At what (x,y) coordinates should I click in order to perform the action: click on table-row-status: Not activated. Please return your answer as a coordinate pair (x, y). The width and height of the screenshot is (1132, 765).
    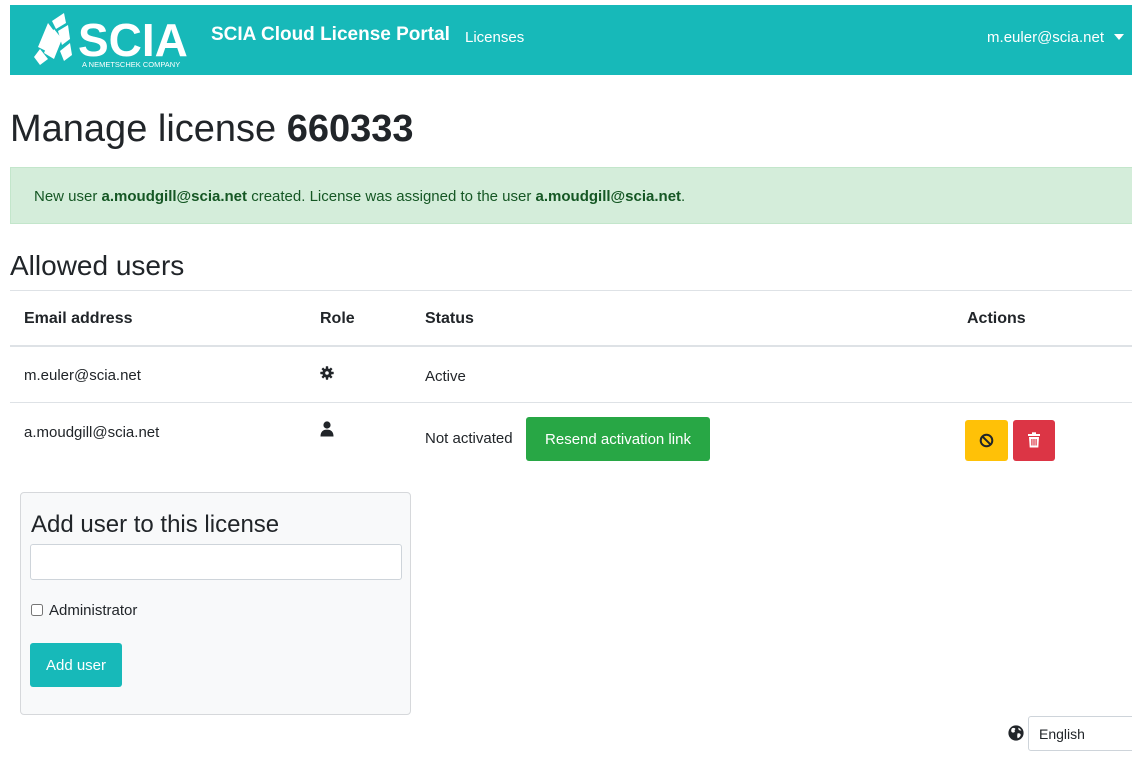
    Looking at the image, I should click on (469, 438).